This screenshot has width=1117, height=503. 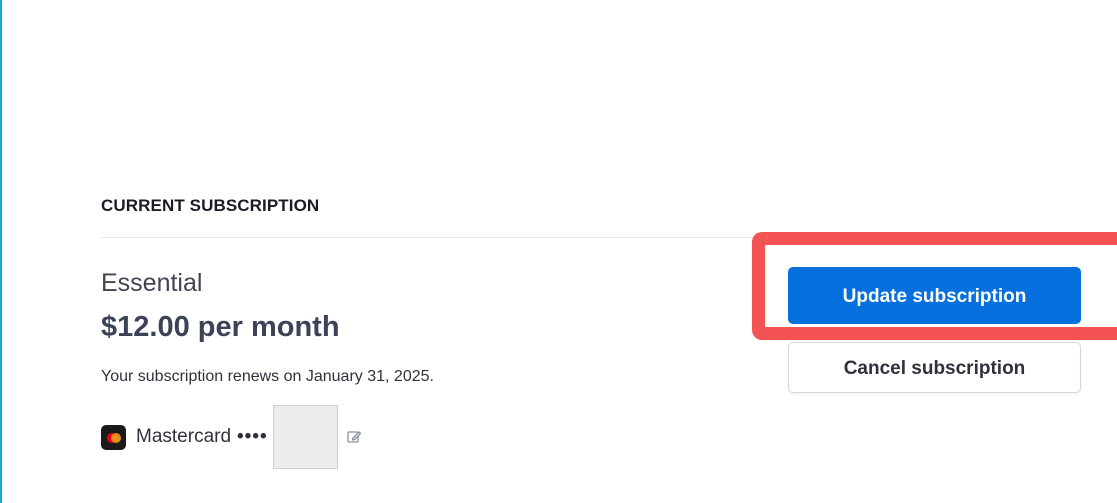 I want to click on card-brand: Mastercard, so click(x=184, y=436).